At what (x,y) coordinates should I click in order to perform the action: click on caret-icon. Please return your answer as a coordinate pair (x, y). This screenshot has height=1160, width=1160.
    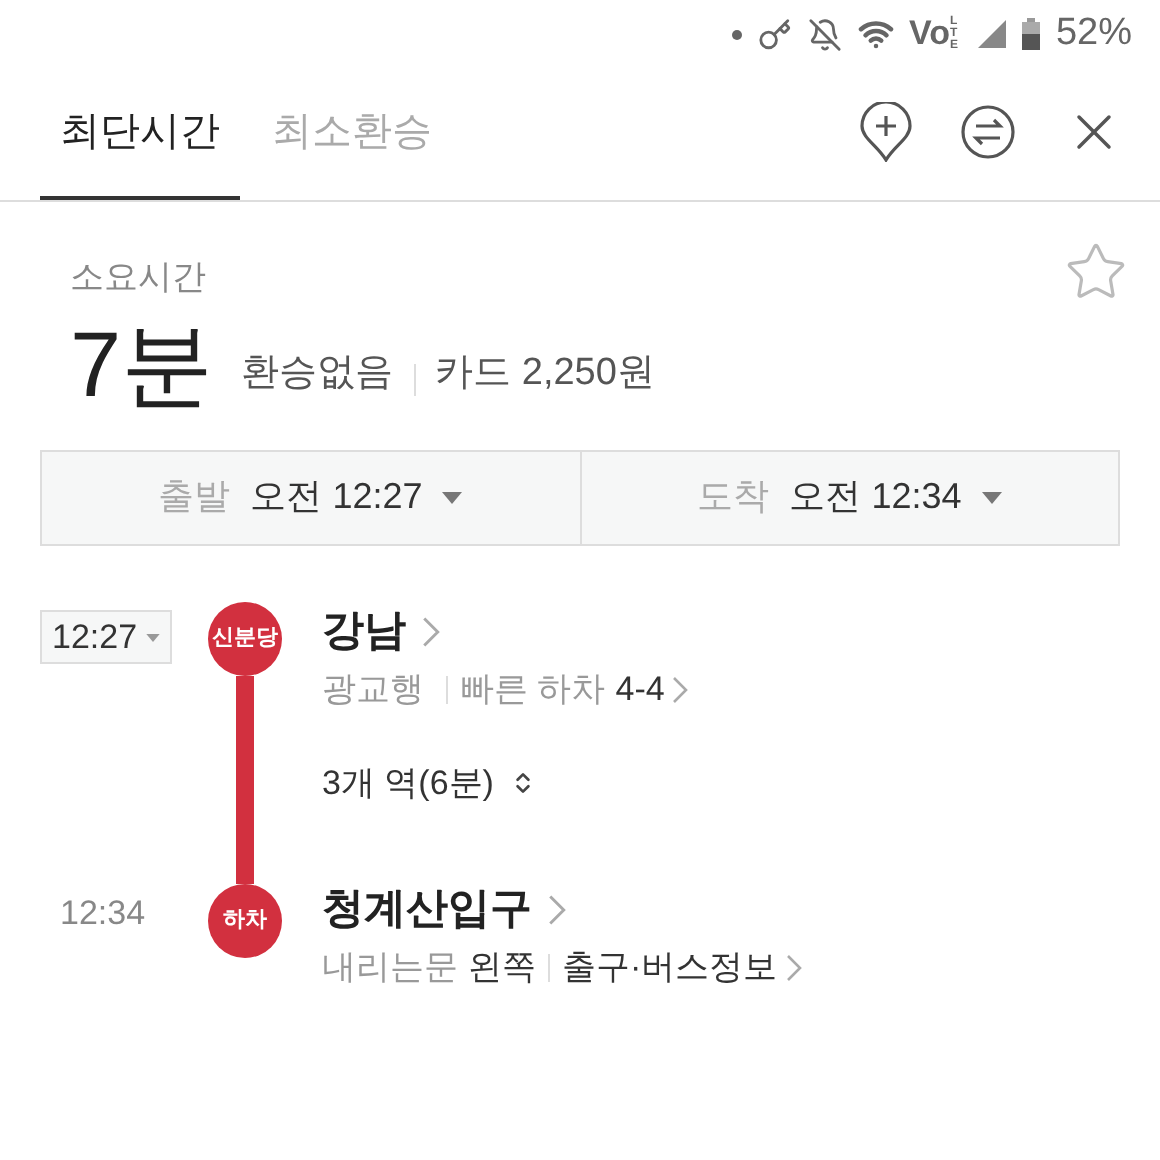
    Looking at the image, I should click on (152, 637).